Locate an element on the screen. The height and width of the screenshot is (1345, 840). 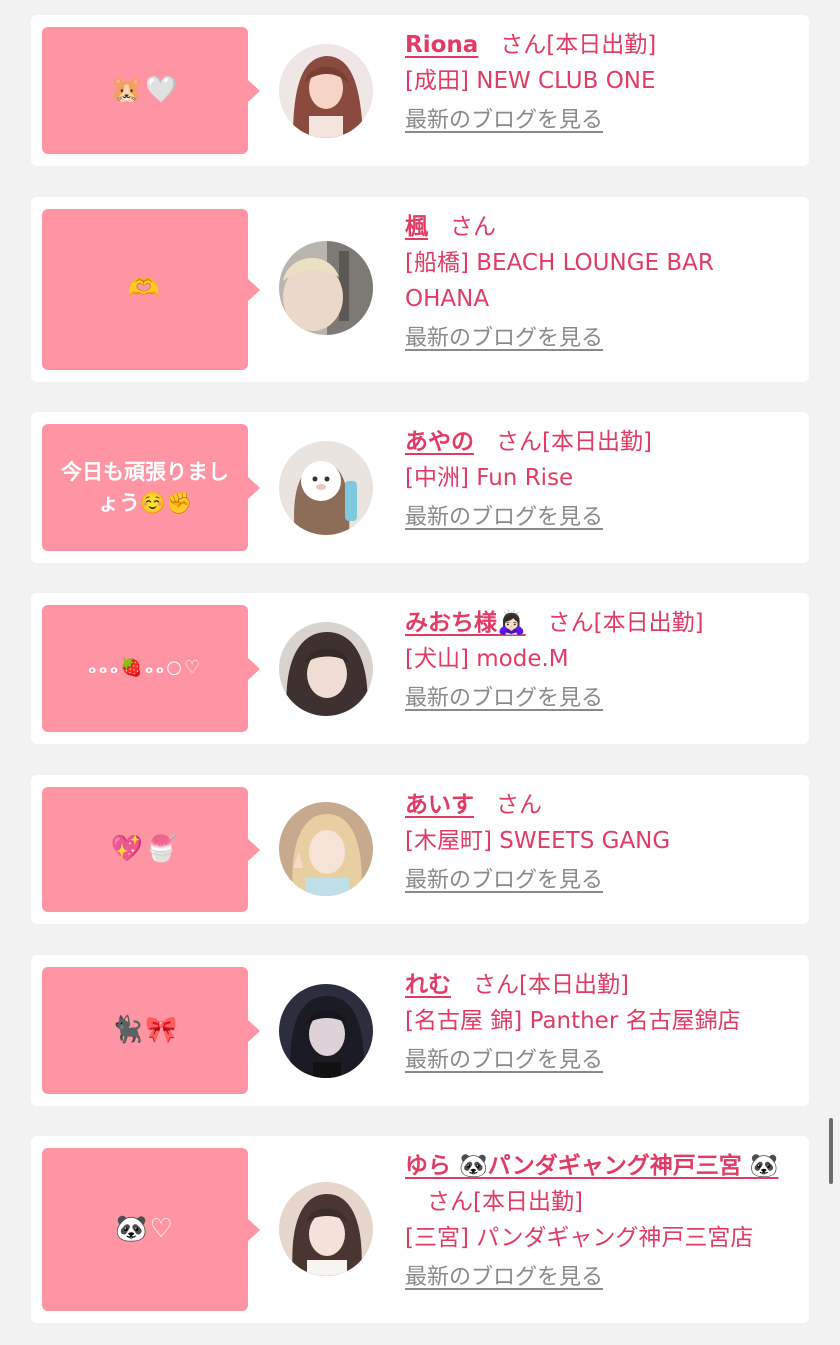
girl-name-link: あやの is located at coordinates (439, 442).